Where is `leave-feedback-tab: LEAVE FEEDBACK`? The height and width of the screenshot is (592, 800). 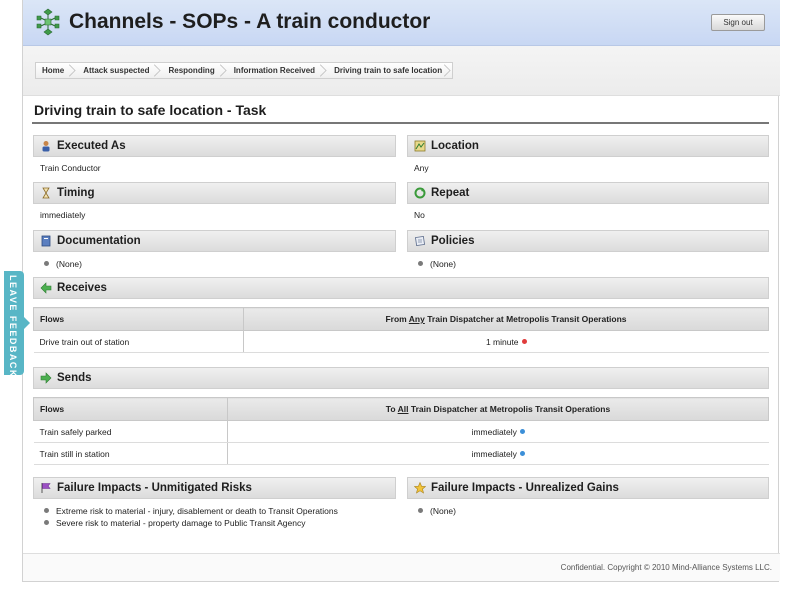
leave-feedback-tab: LEAVE FEEDBACK is located at coordinates (17, 324).